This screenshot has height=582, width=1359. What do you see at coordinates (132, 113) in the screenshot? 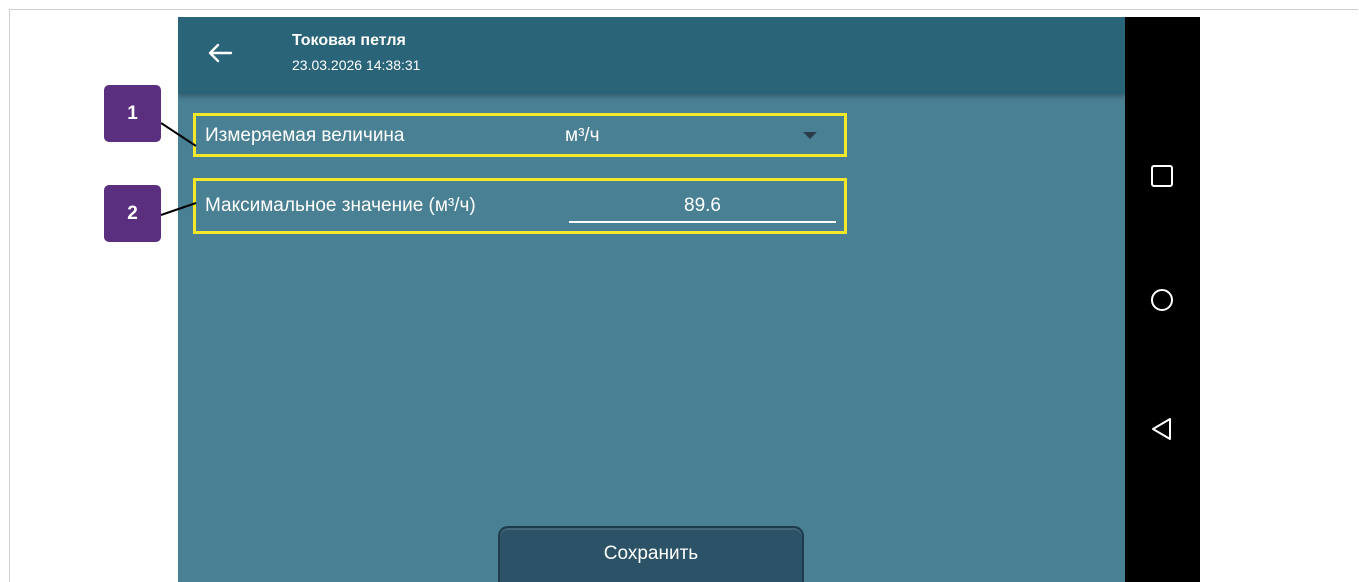
I see `callout-badge-1: 1` at bounding box center [132, 113].